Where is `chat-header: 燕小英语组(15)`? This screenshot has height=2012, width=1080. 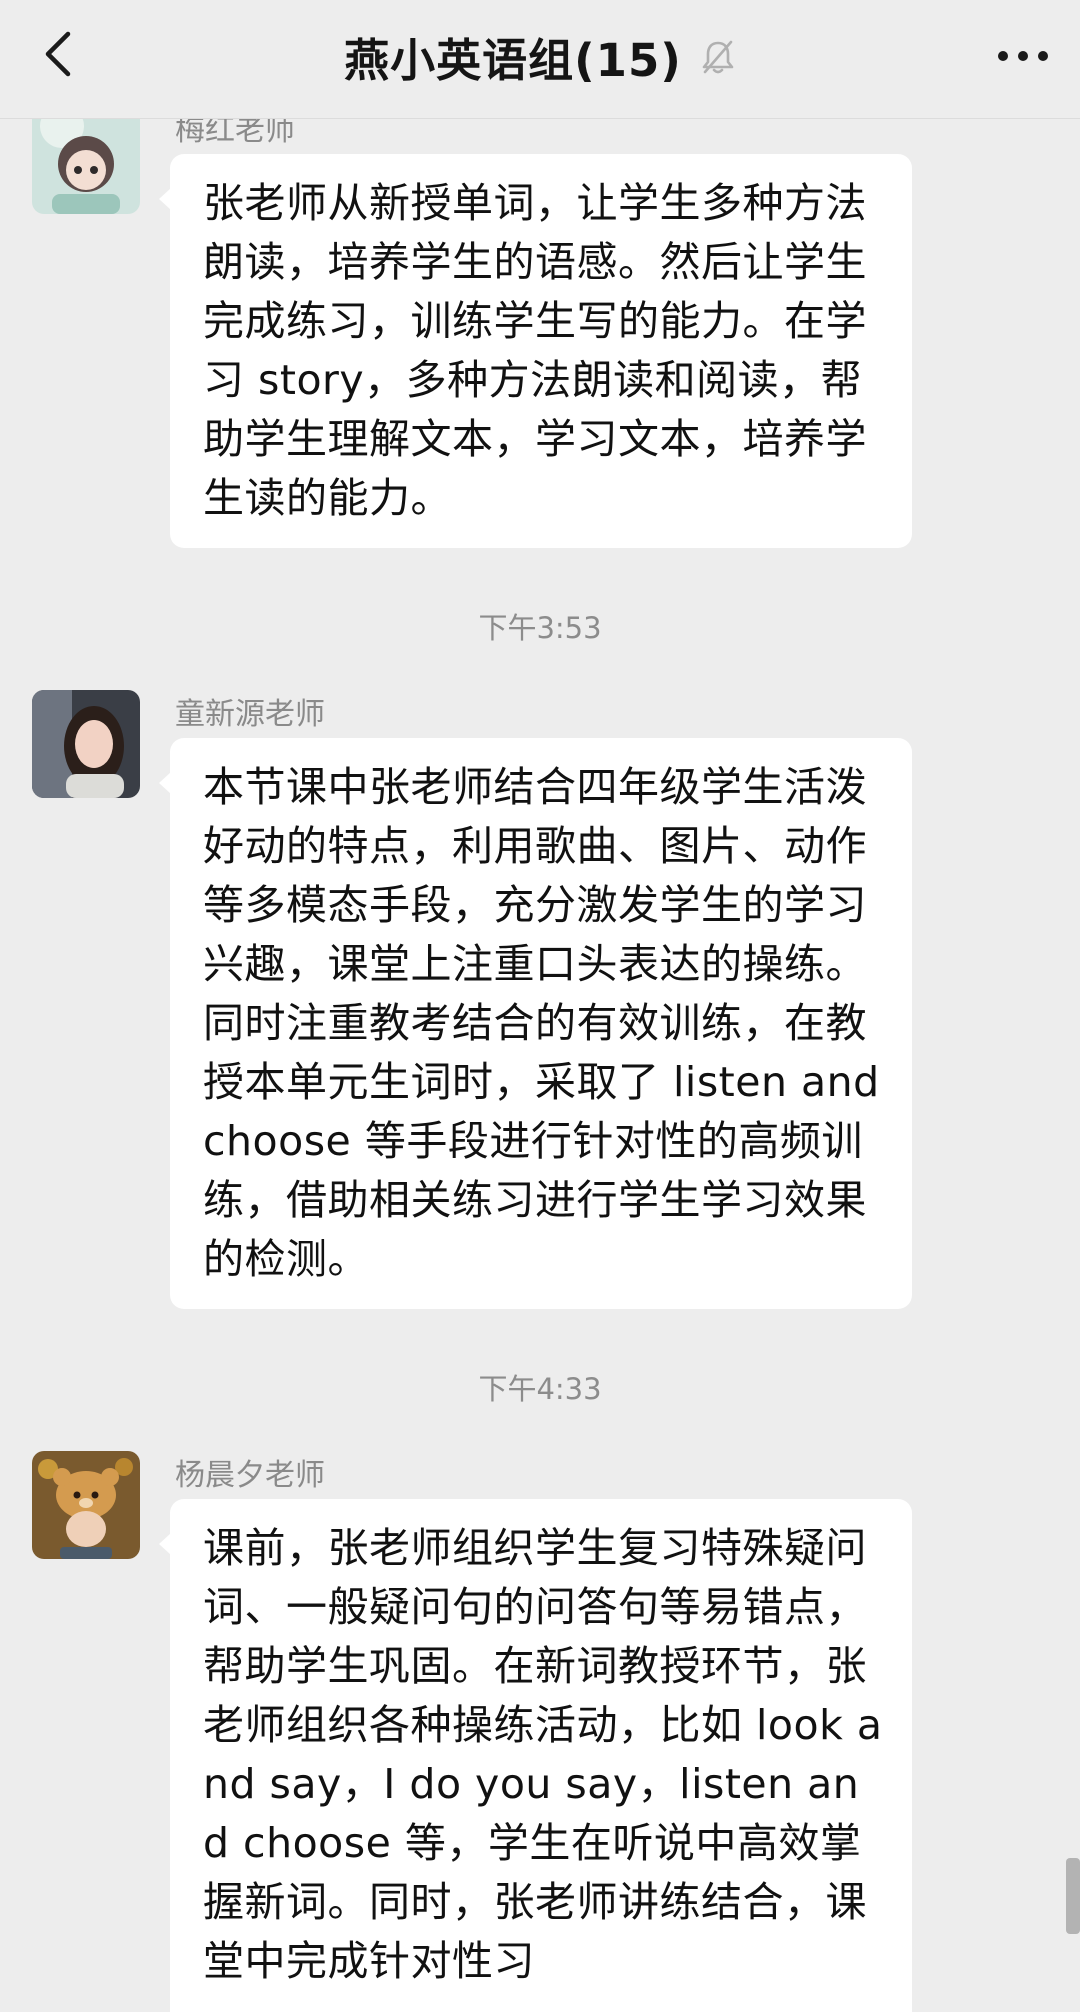 chat-header: 燕小英语组(15) is located at coordinates (540, 59).